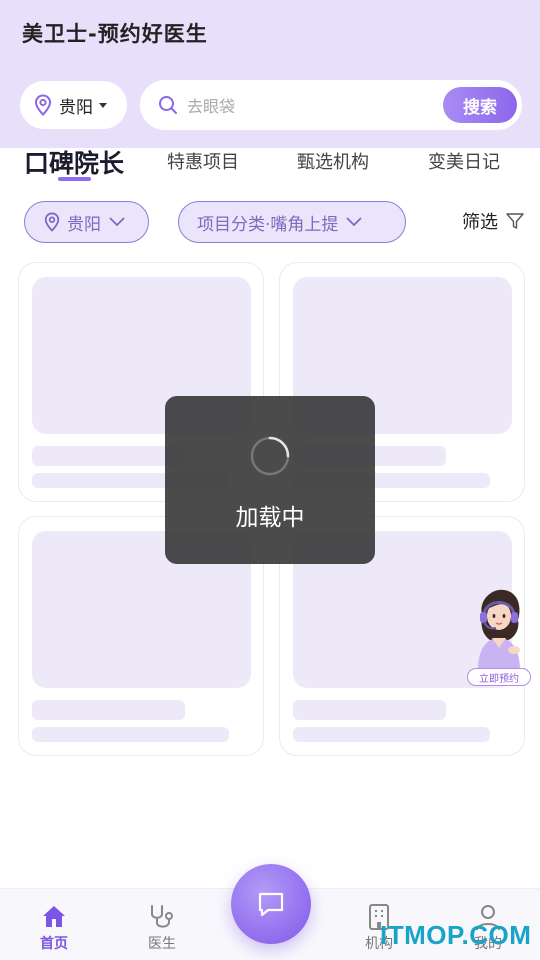  What do you see at coordinates (54, 944) in the screenshot?
I see `tabbar-label: 首页` at bounding box center [54, 944].